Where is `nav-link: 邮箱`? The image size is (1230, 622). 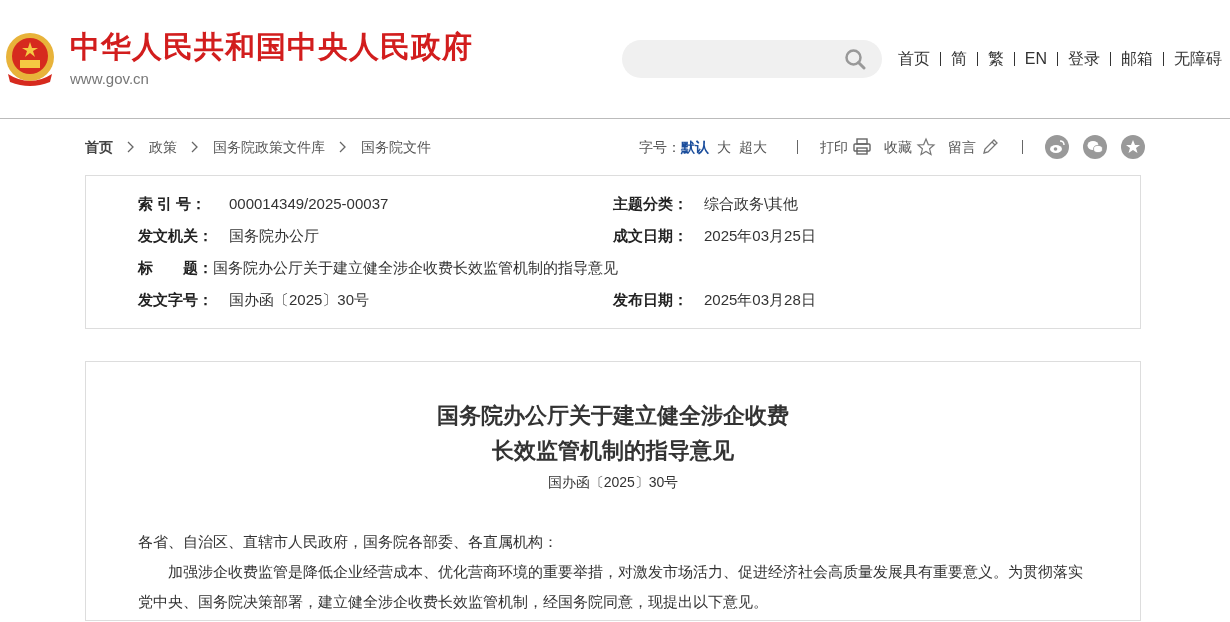
nav-link: 邮箱 is located at coordinates (1137, 59).